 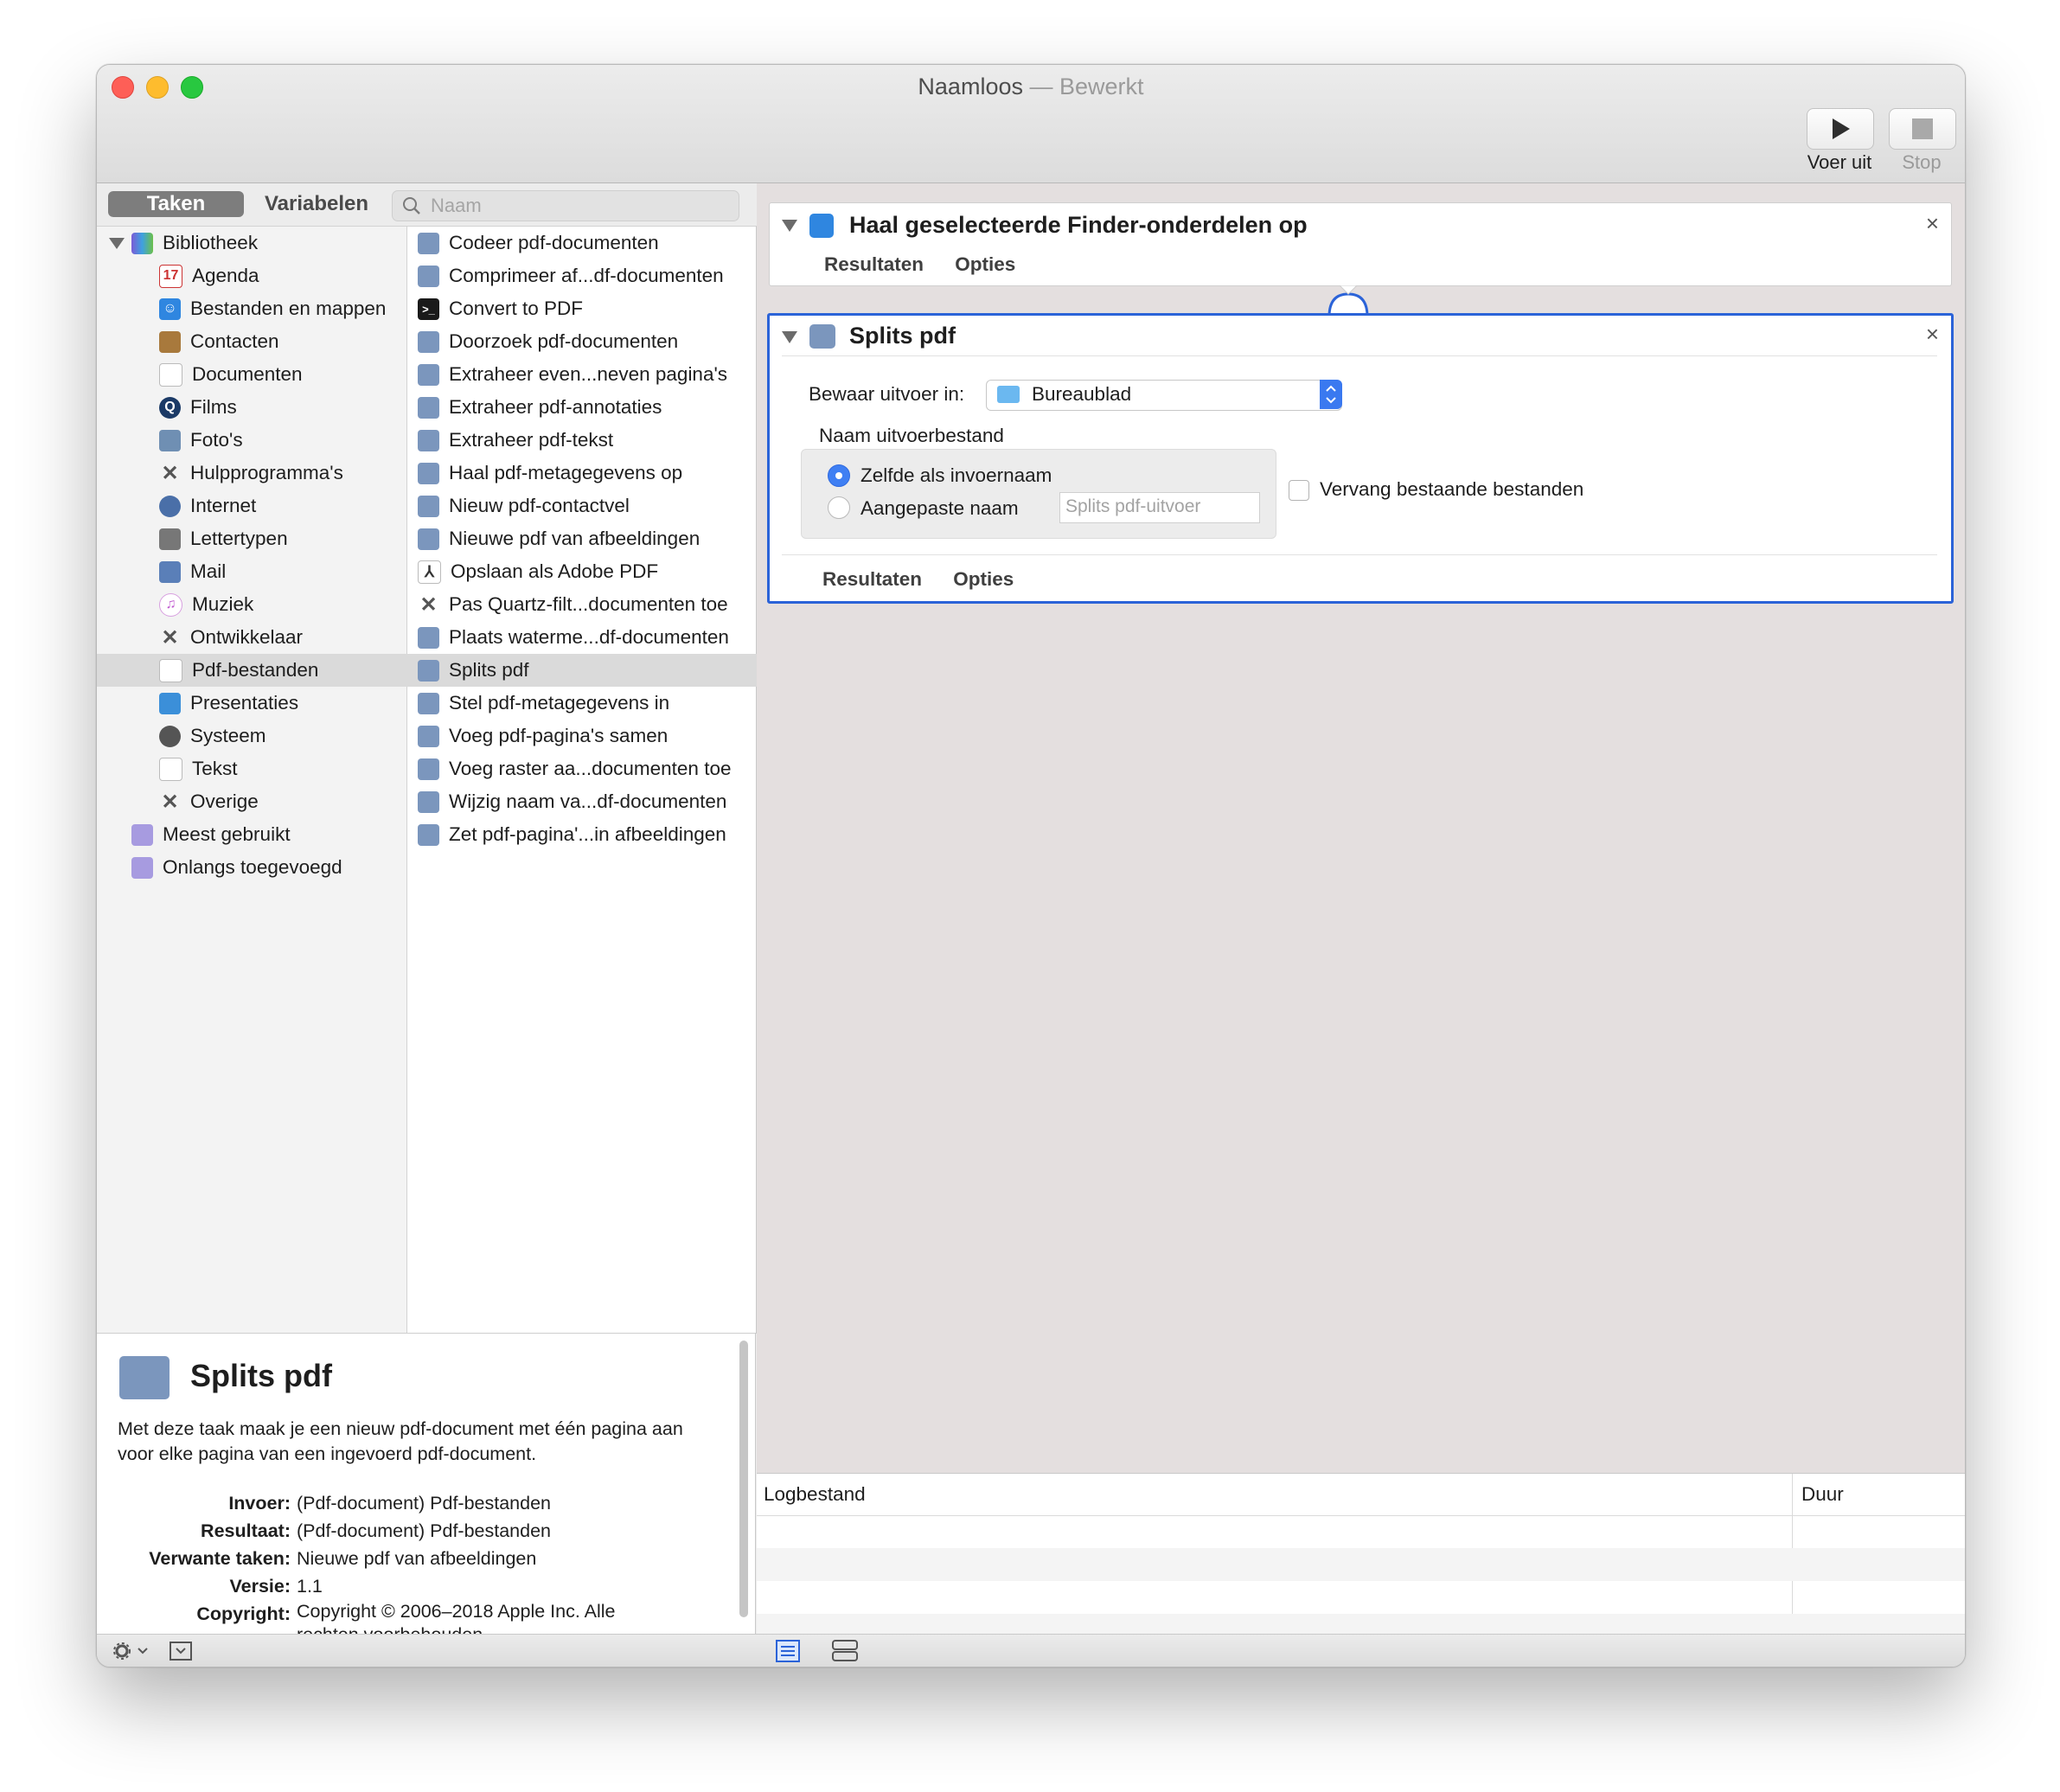 What do you see at coordinates (539, 505) in the screenshot?
I see `action-label: Nieuw pdf-contactvel` at bounding box center [539, 505].